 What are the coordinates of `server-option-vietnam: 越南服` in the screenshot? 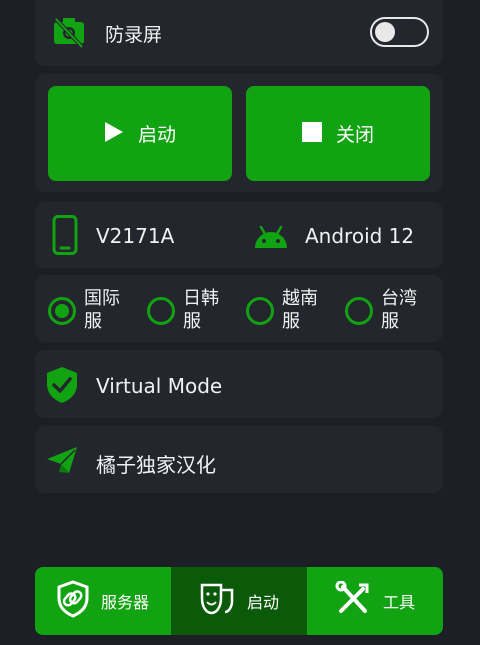 It's located at (291, 310).